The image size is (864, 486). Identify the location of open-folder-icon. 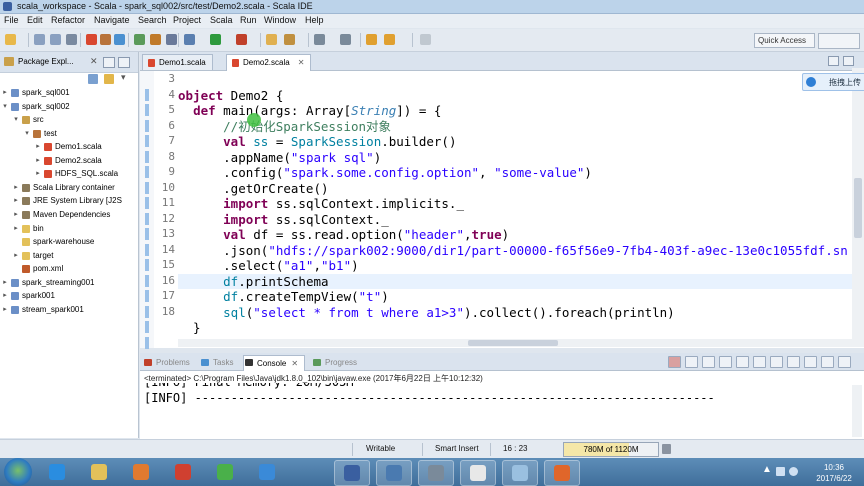
(271, 39).